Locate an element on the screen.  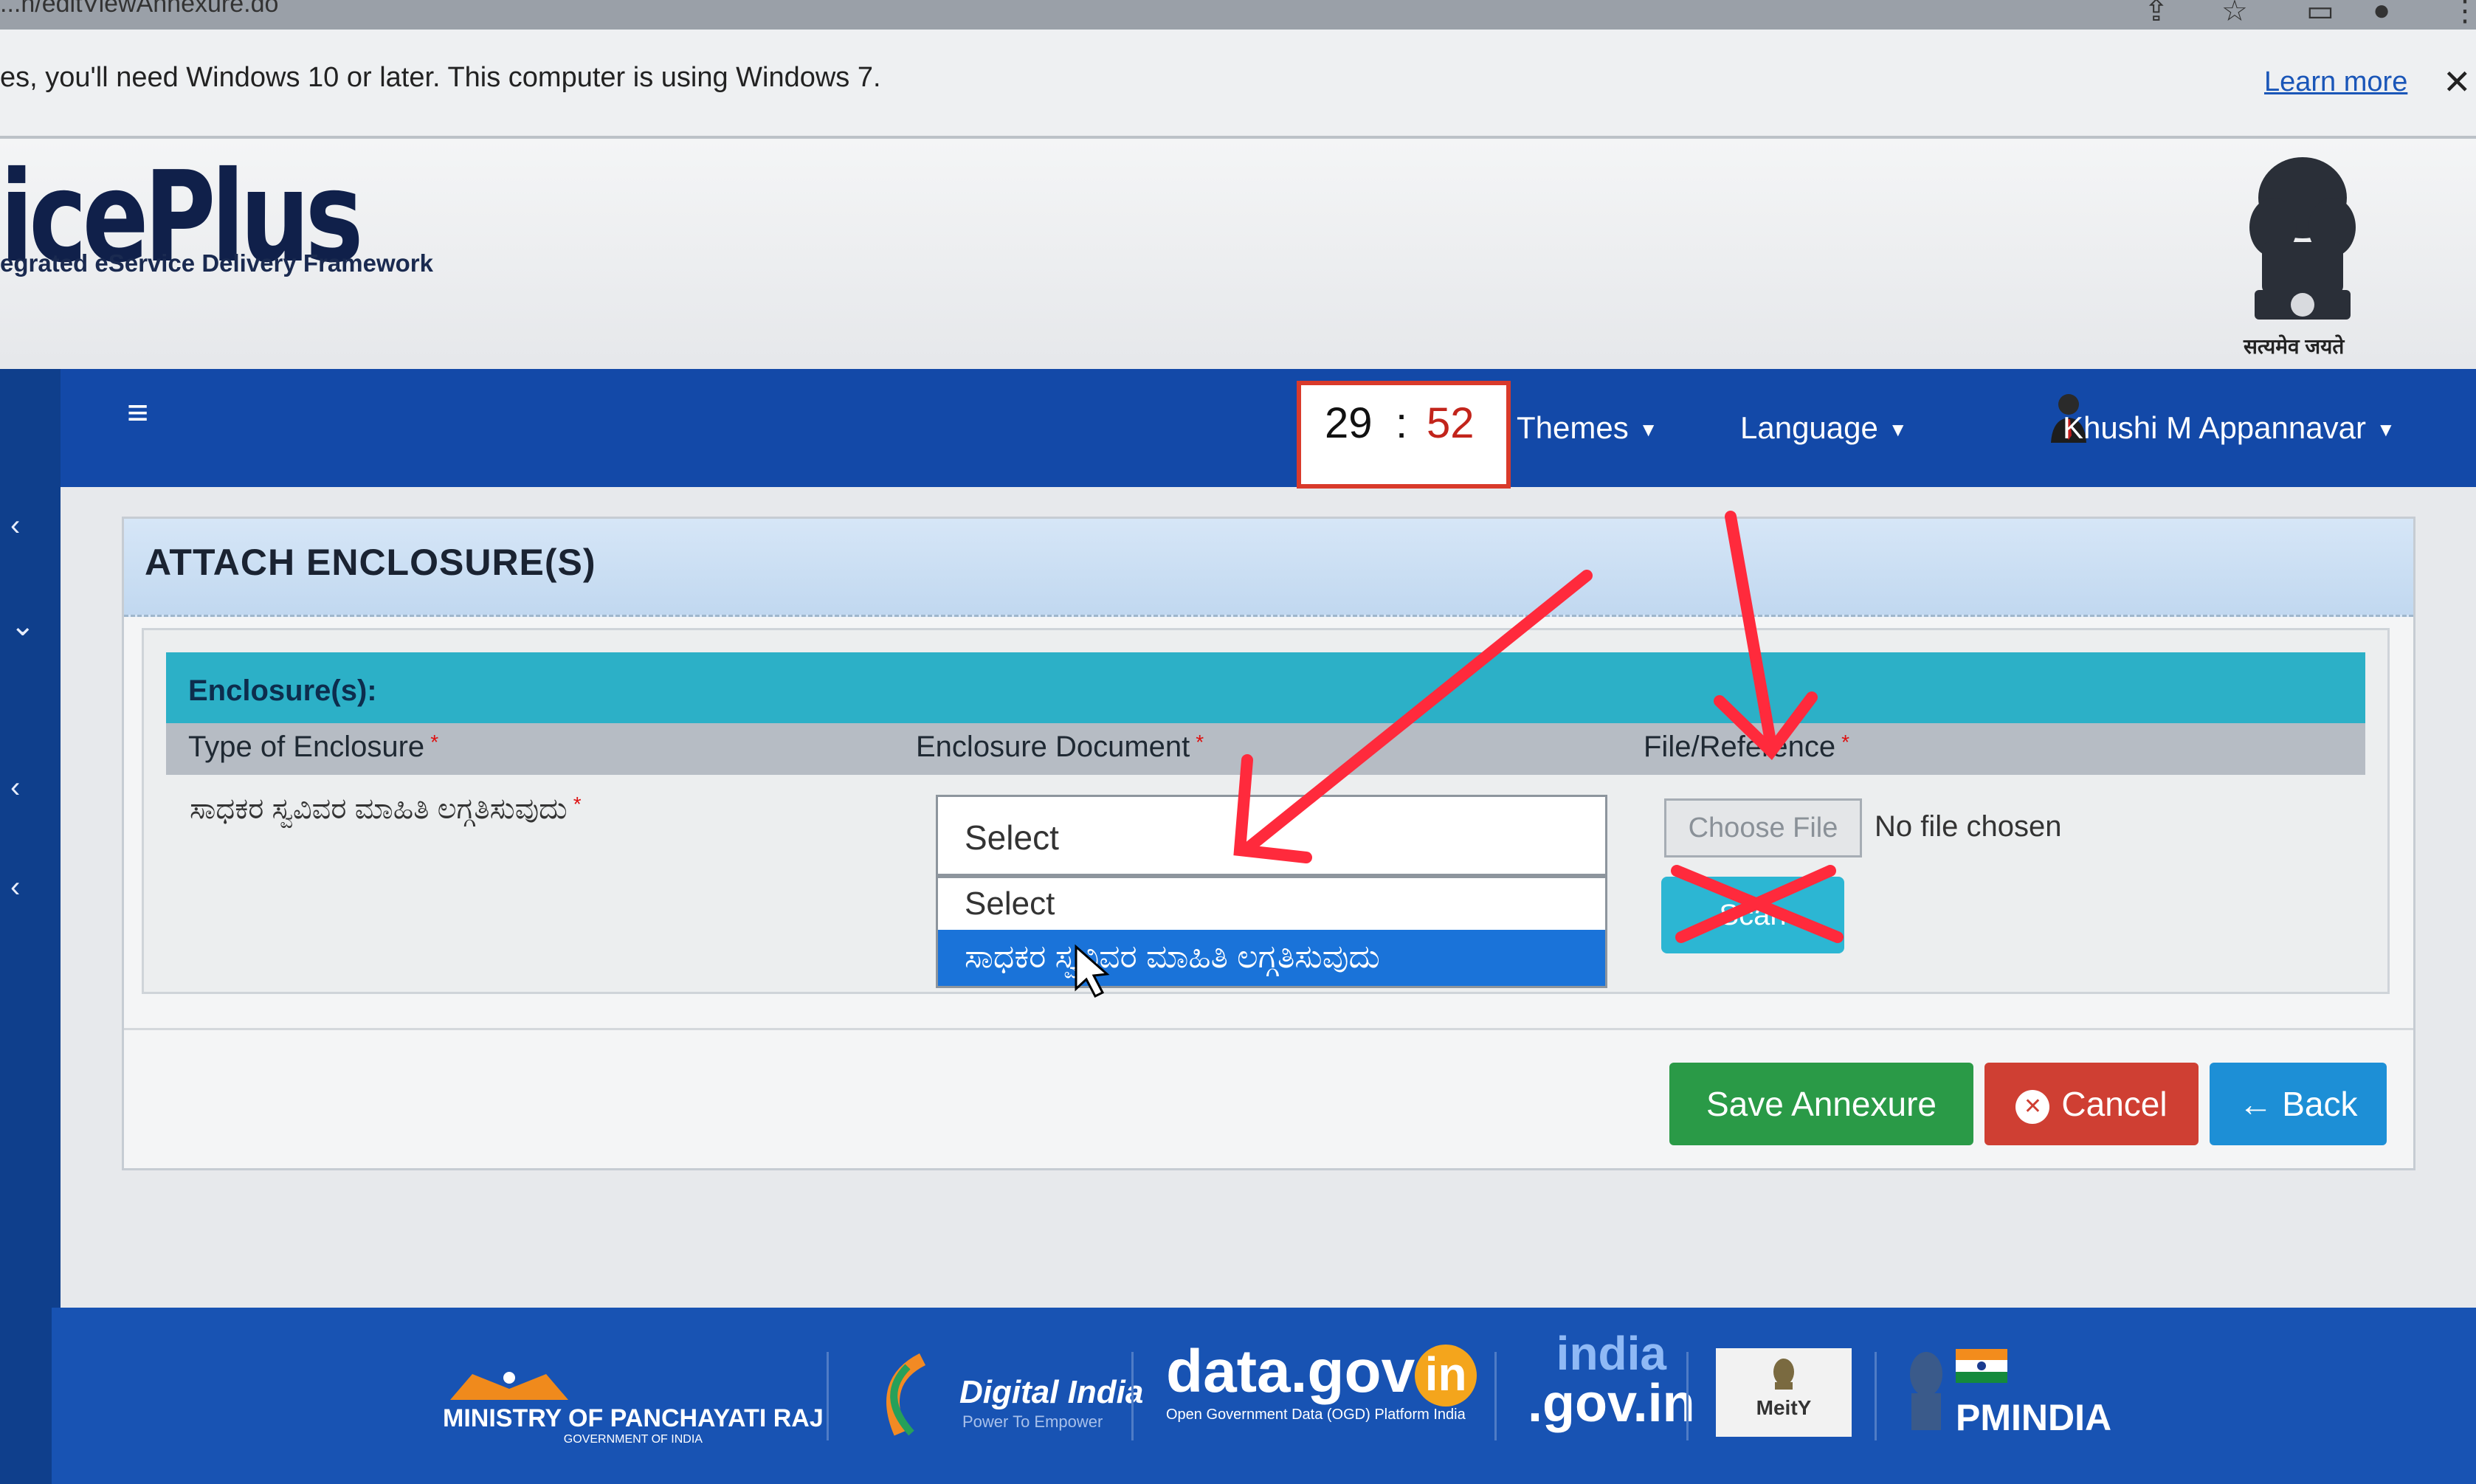
column-header-document: Enclosure Document * is located at coordinates (1060, 747).